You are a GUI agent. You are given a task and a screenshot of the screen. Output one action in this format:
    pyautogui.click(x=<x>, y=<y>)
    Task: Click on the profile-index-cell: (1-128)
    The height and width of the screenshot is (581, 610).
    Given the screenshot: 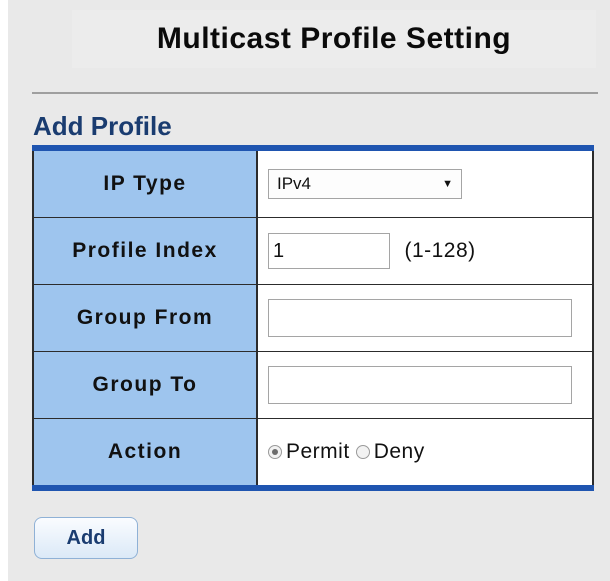 What is the action you would take?
    pyautogui.click(x=425, y=251)
    